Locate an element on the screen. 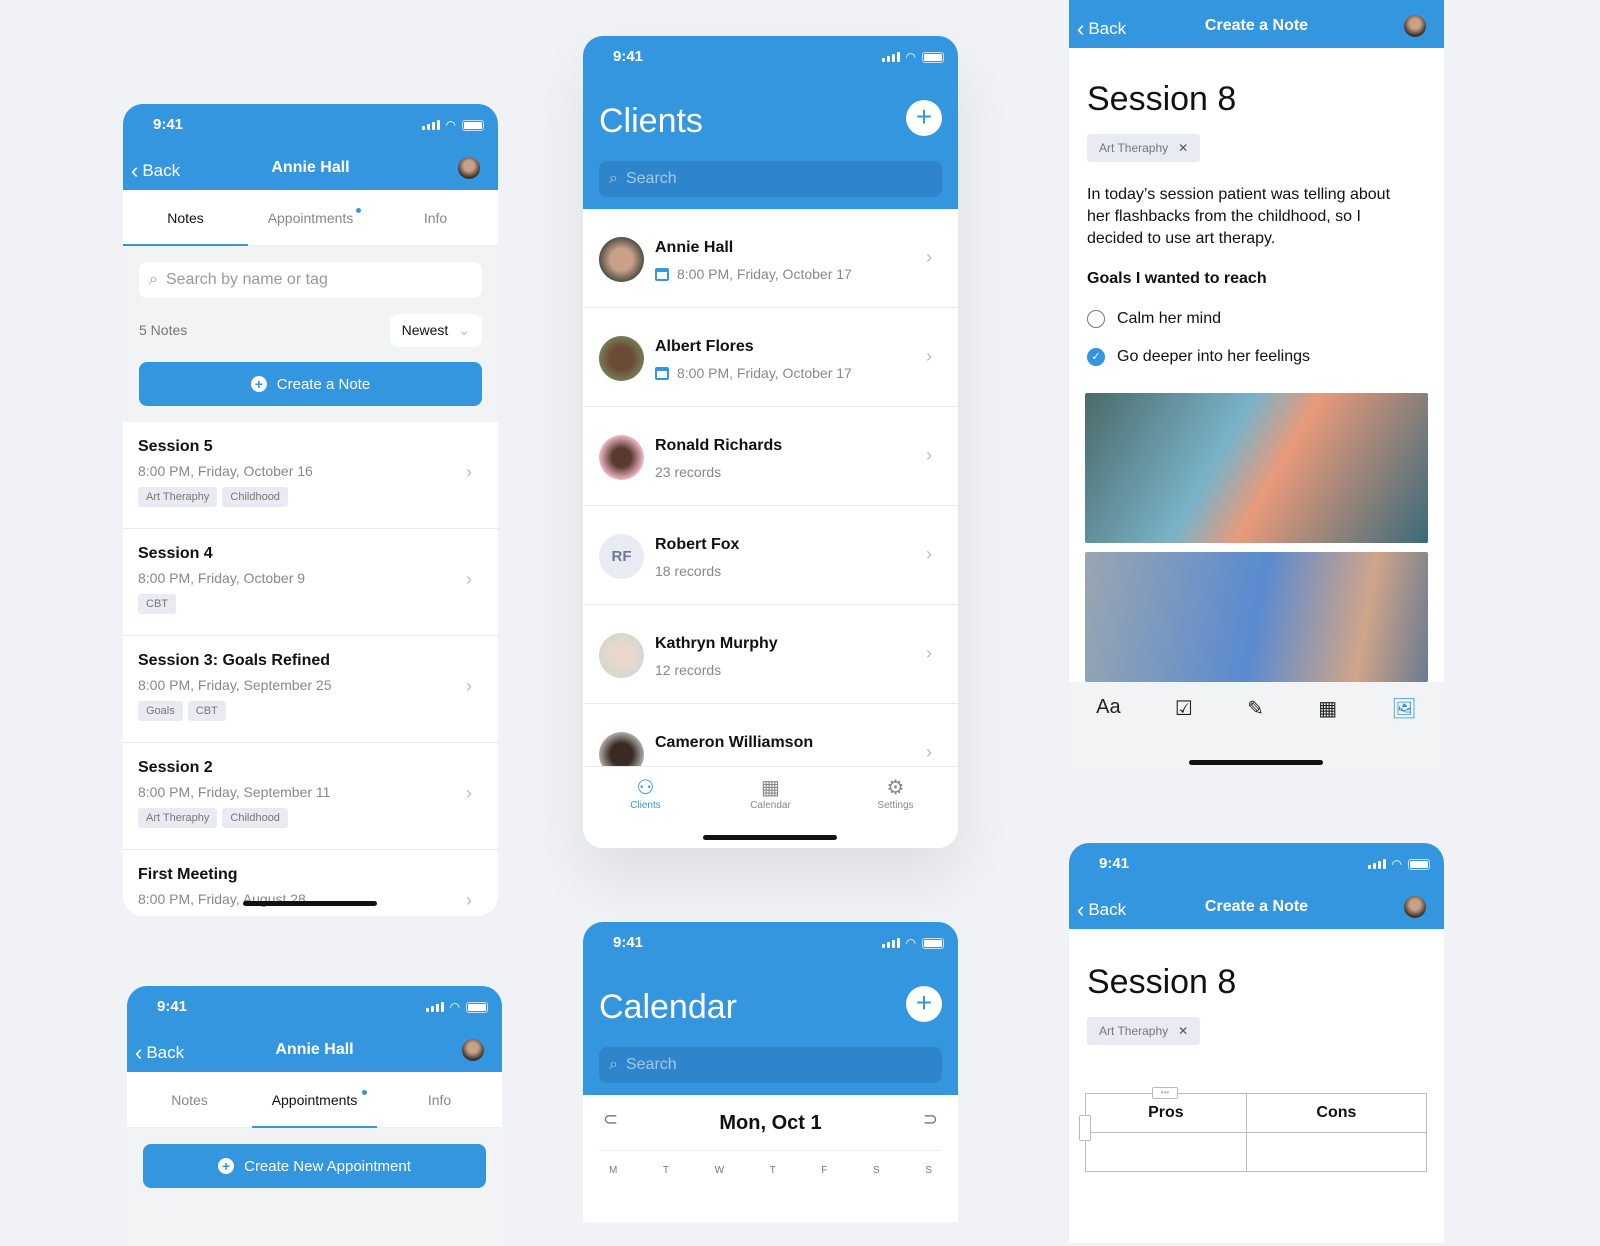  add-client-button: + is located at coordinates (924, 118).